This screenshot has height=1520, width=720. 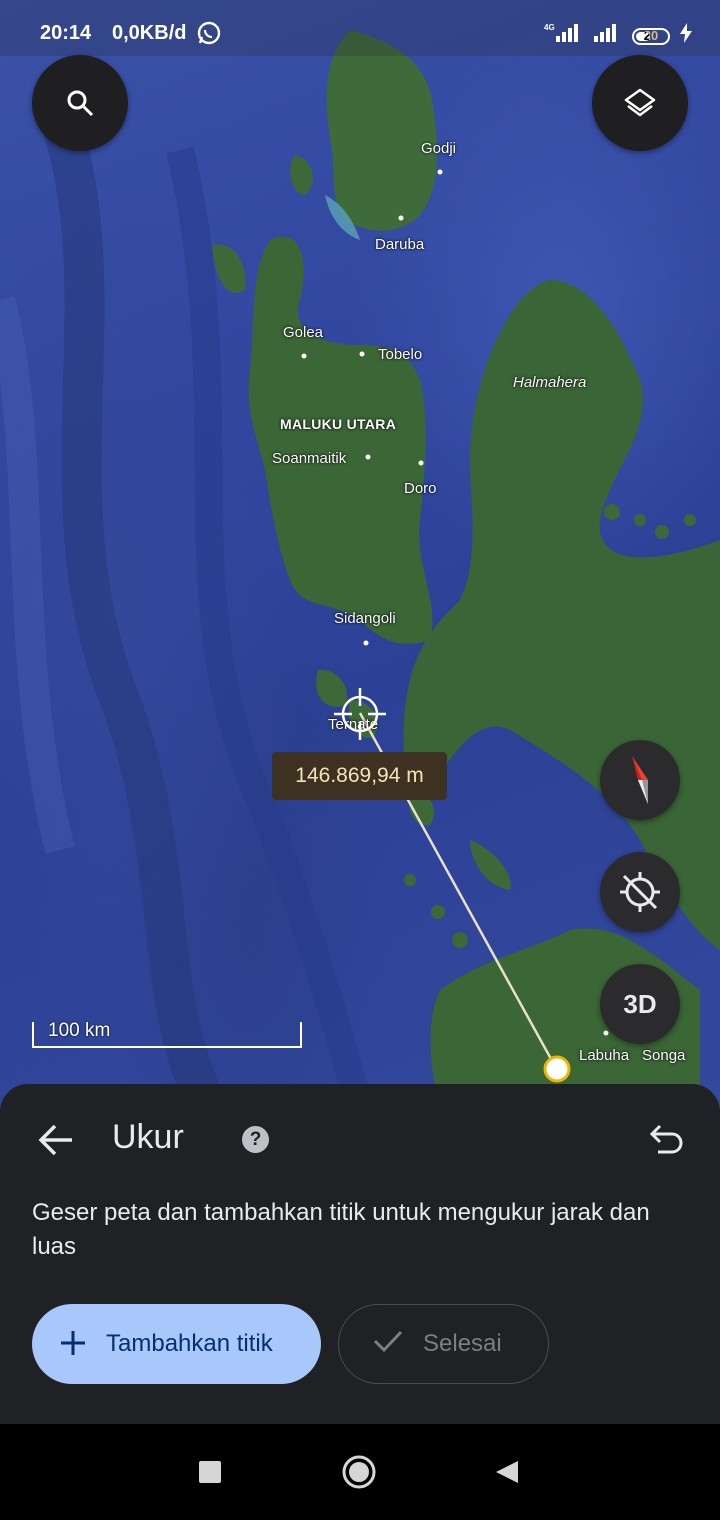 I want to click on crosshair-icon, so click(x=360, y=714).